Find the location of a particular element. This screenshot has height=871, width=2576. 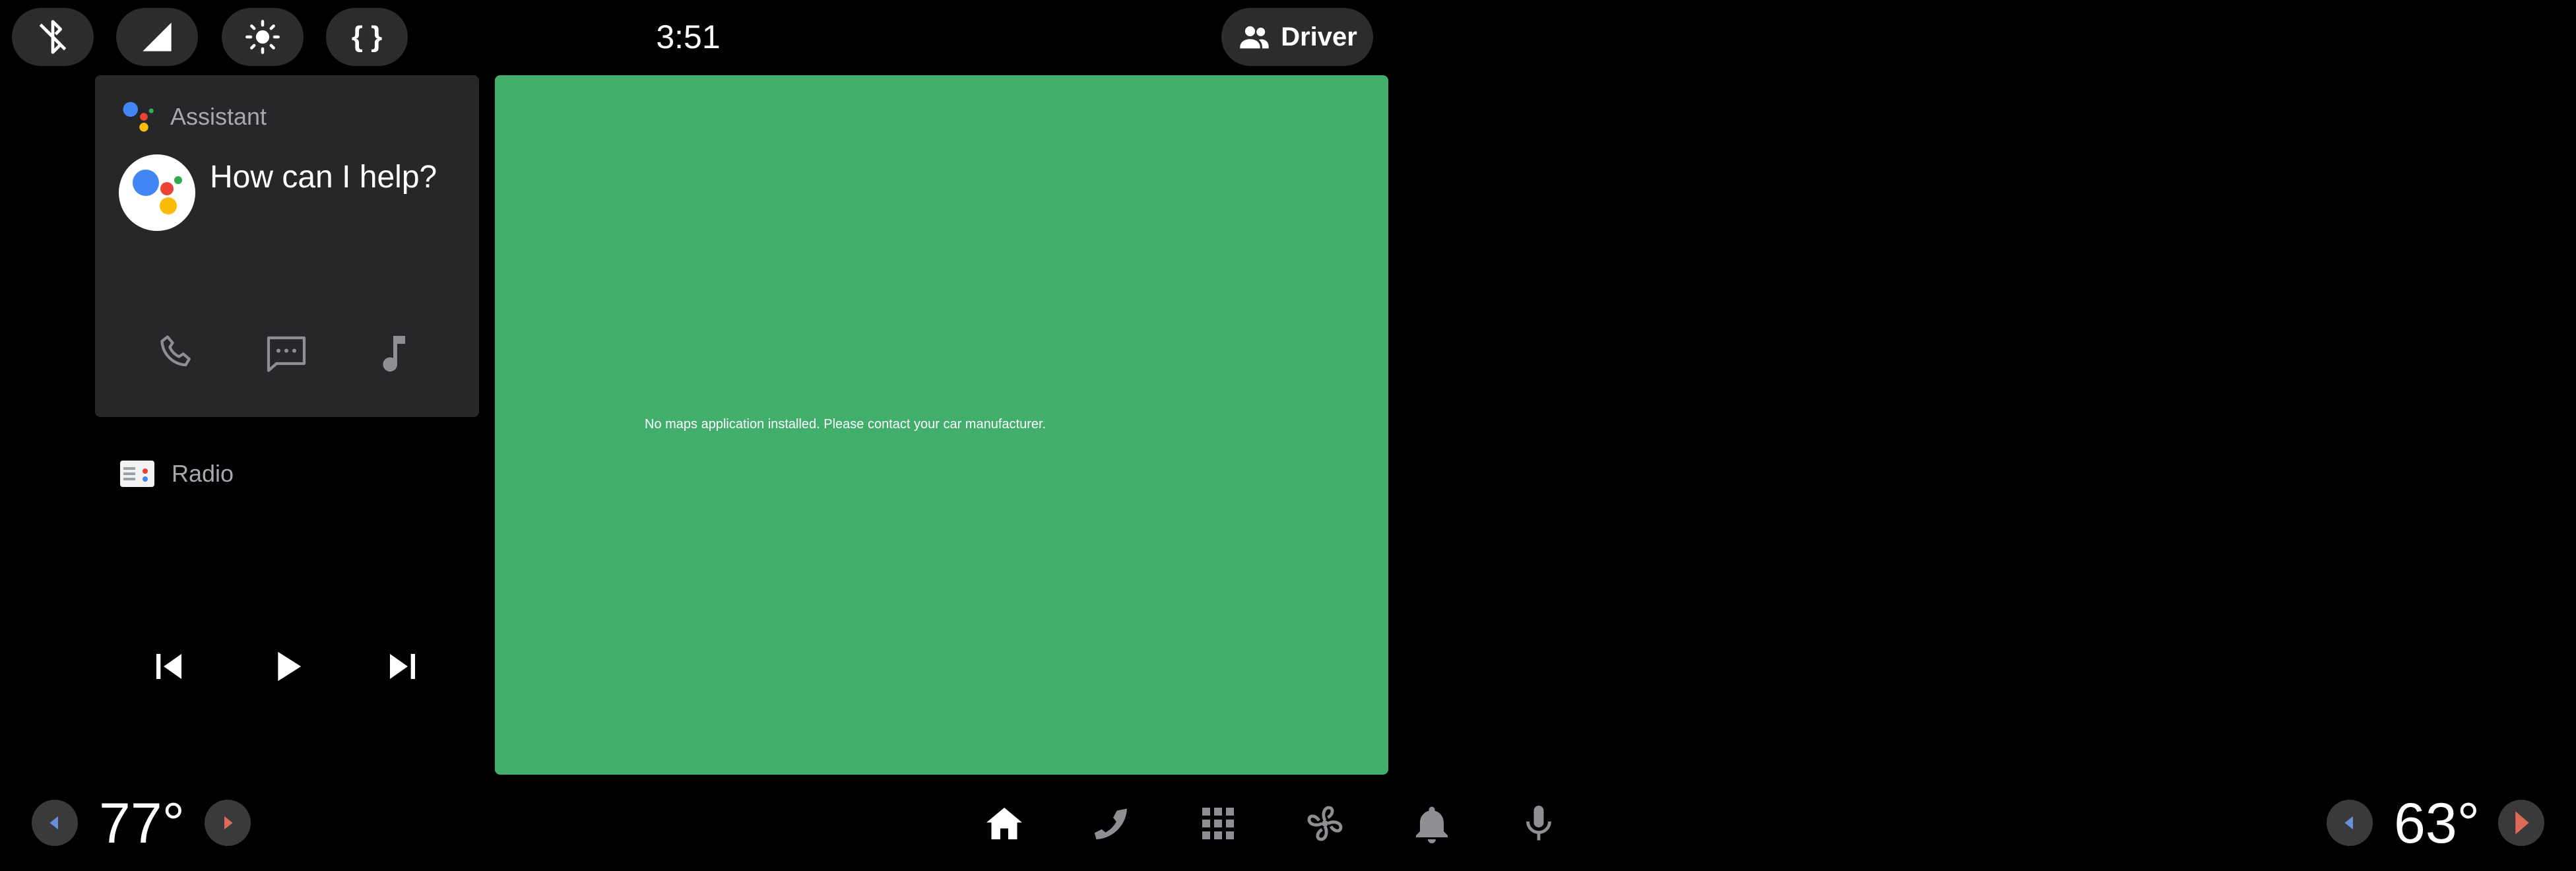

driver-temperature: 77° is located at coordinates (142, 823).